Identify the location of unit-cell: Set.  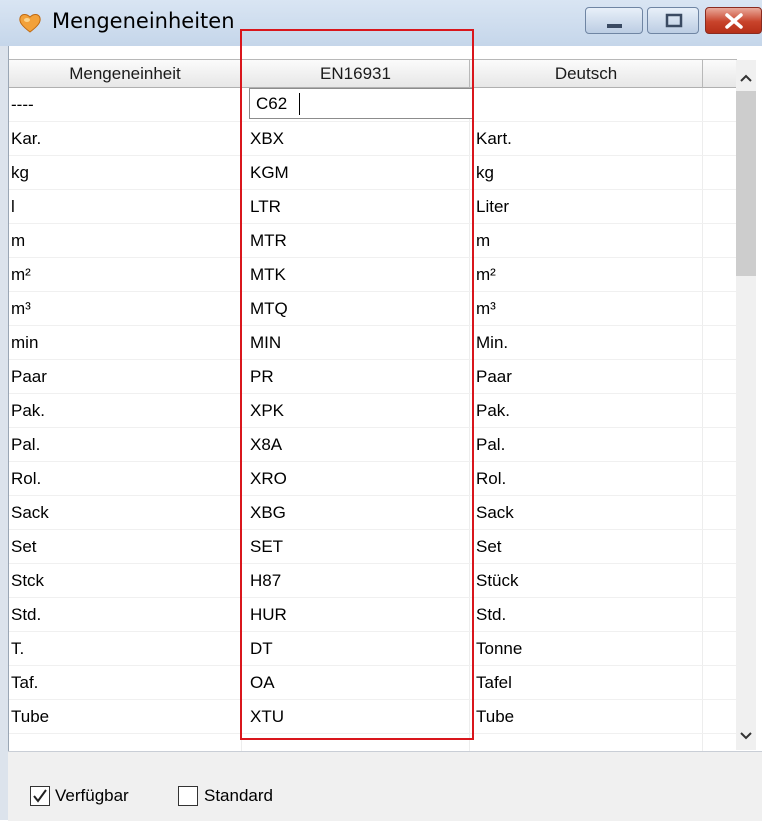
(125, 546).